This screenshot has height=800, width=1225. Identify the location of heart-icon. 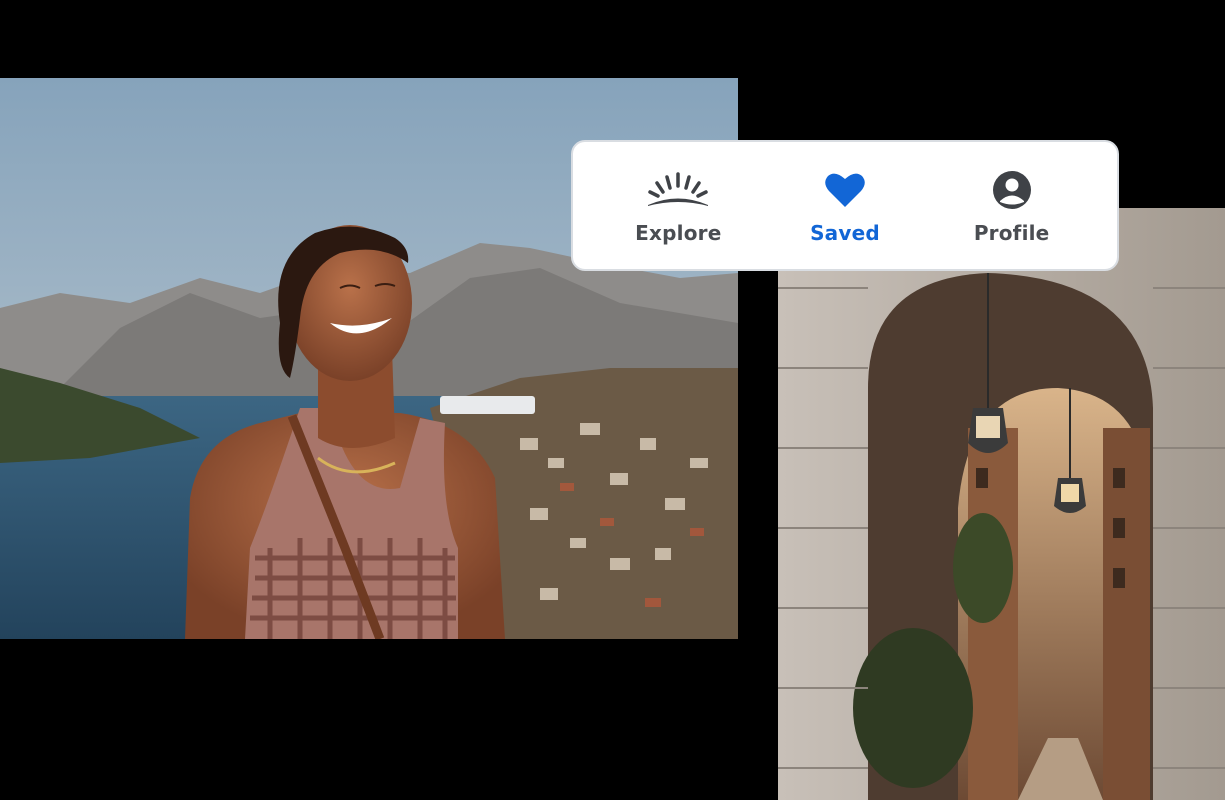
(845, 190).